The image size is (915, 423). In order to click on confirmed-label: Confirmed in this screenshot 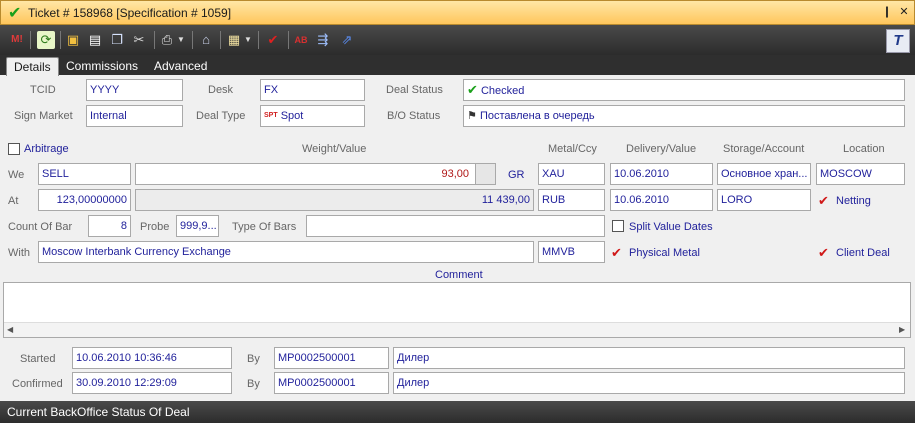, I will do `click(37, 384)`.